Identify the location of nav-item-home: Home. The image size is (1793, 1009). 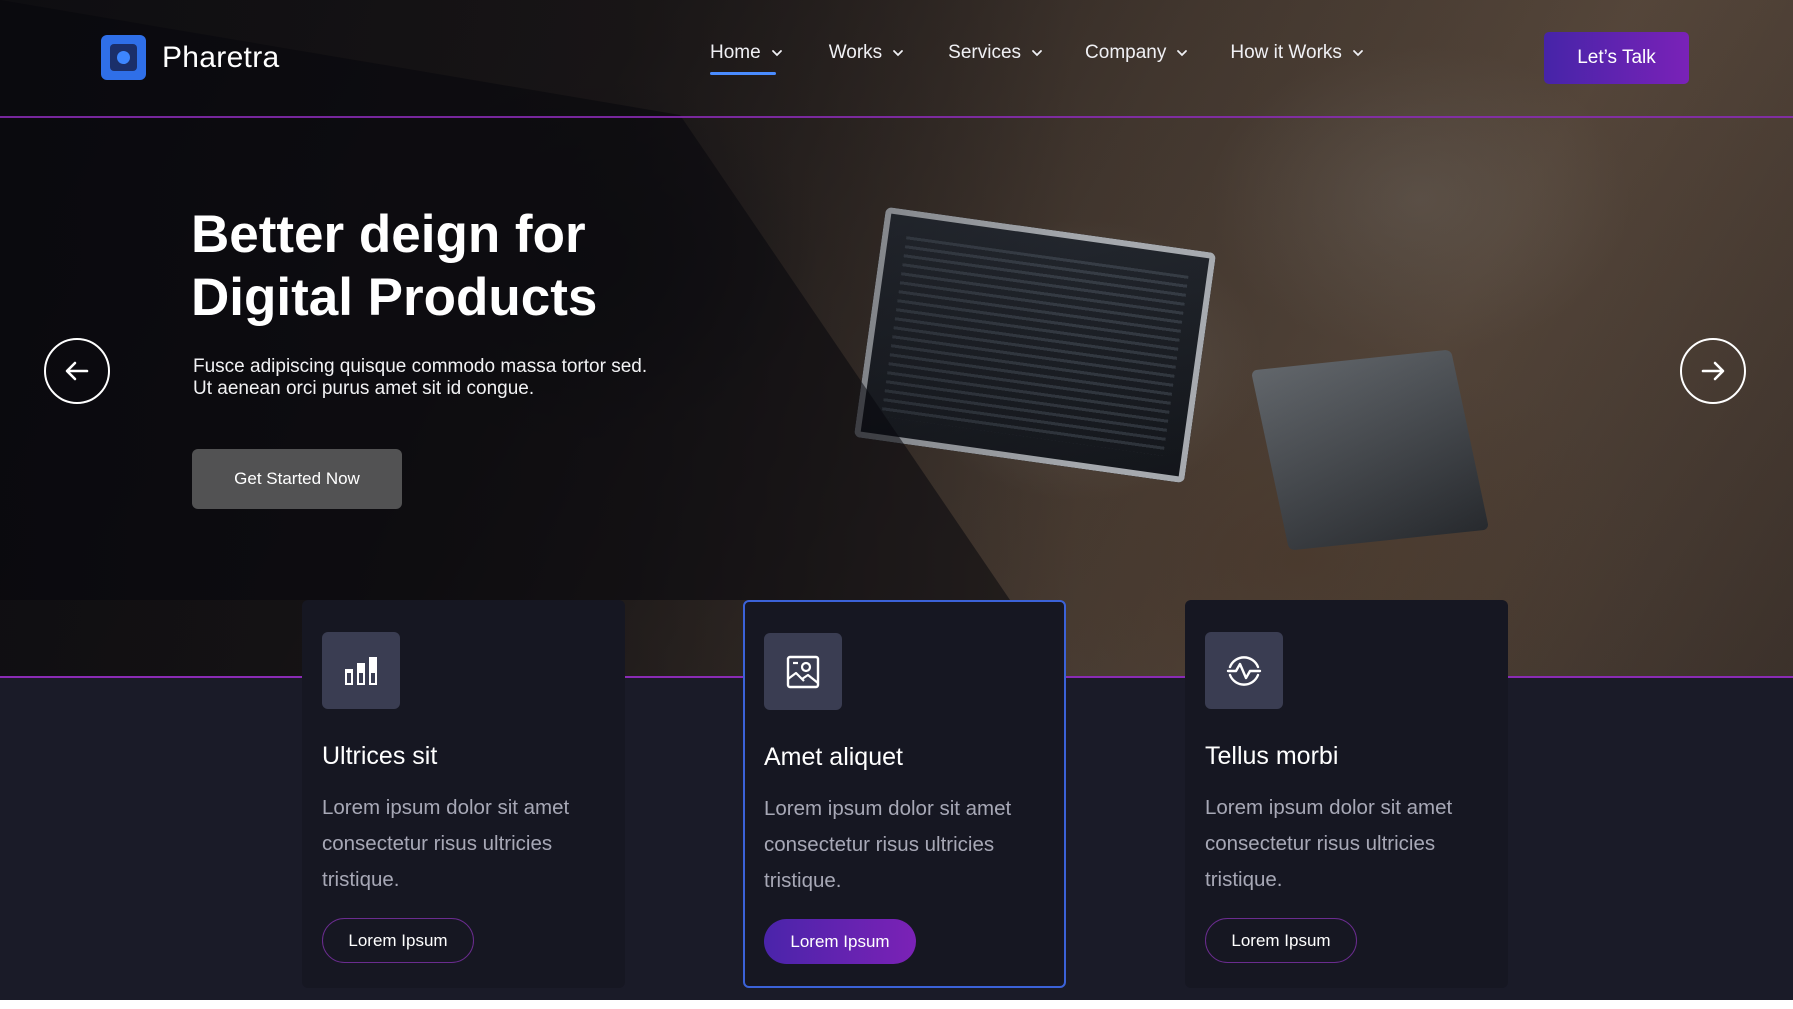
(746, 58).